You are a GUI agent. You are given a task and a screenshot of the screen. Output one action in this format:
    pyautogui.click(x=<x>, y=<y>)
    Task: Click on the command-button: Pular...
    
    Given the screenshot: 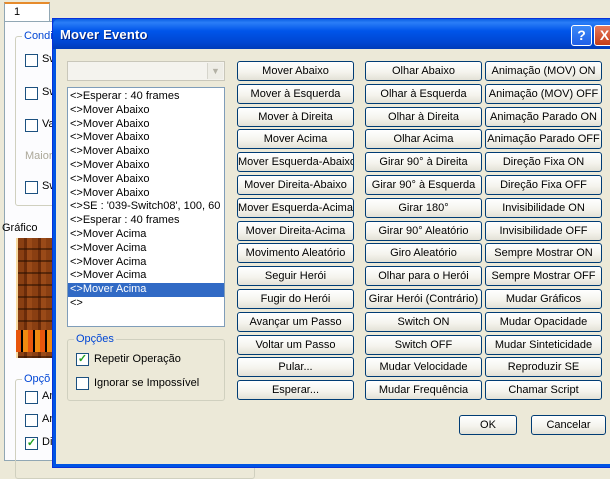 What is the action you would take?
    pyautogui.click(x=295, y=367)
    